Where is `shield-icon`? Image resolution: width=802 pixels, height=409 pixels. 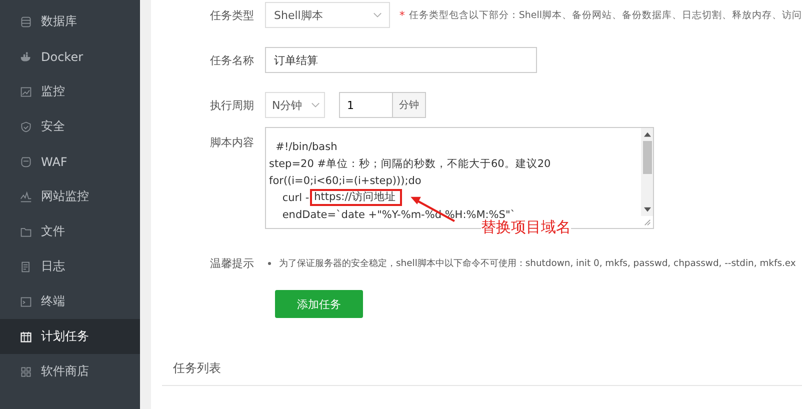 shield-icon is located at coordinates (26, 126).